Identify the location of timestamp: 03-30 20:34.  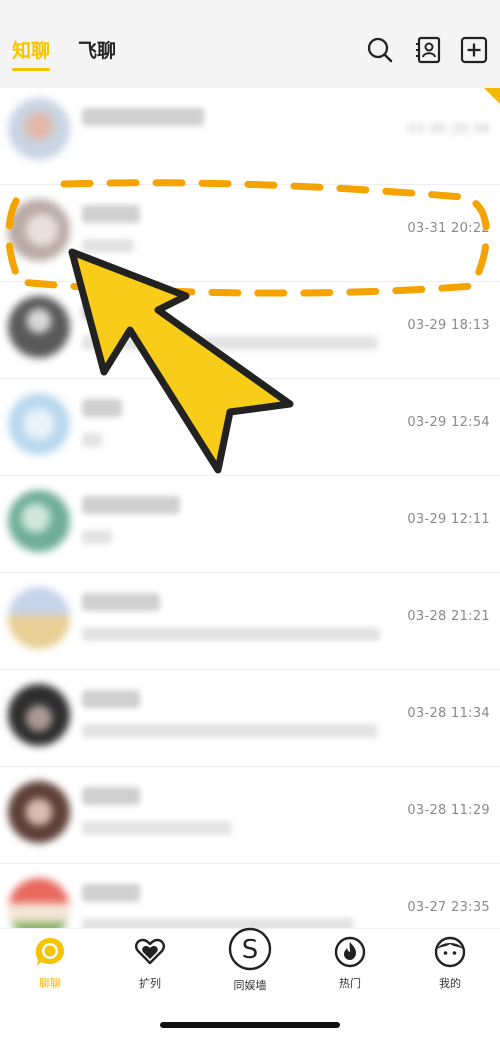
(448, 129).